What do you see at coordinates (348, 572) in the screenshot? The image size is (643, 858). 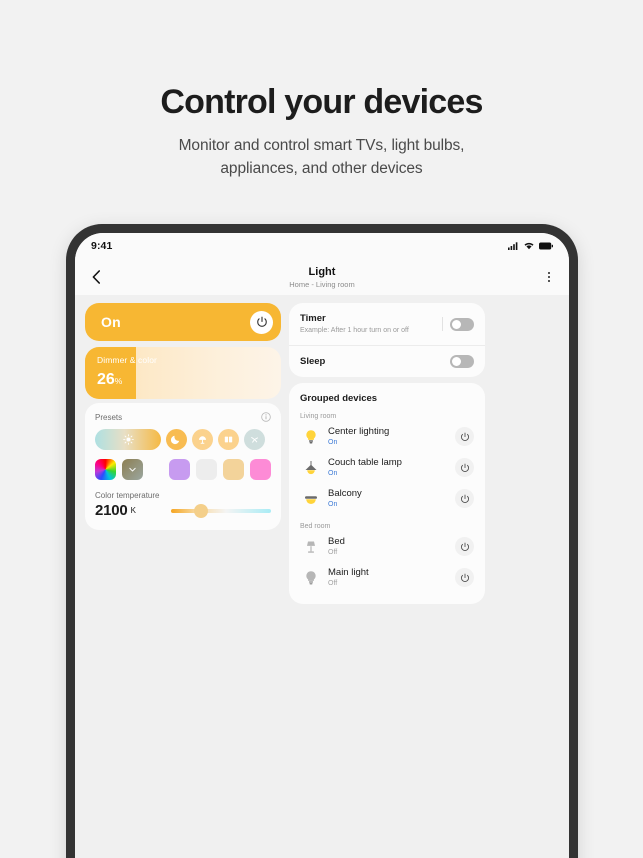 I see `device-name: Main light` at bounding box center [348, 572].